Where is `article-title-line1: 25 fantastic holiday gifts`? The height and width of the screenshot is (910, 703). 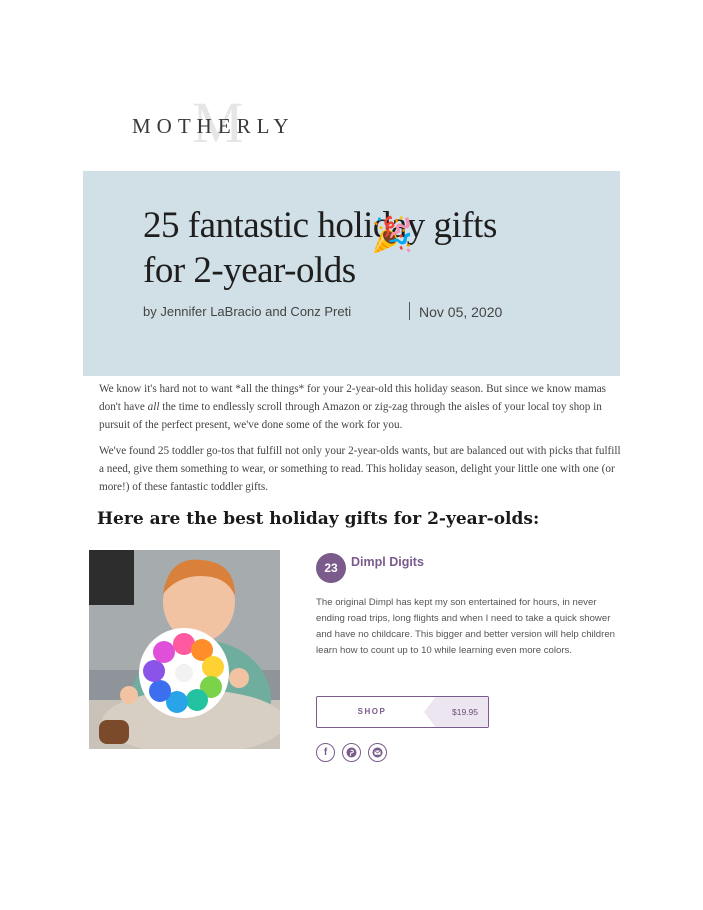
article-title-line1: 25 fantastic holiday gifts is located at coordinates (320, 225).